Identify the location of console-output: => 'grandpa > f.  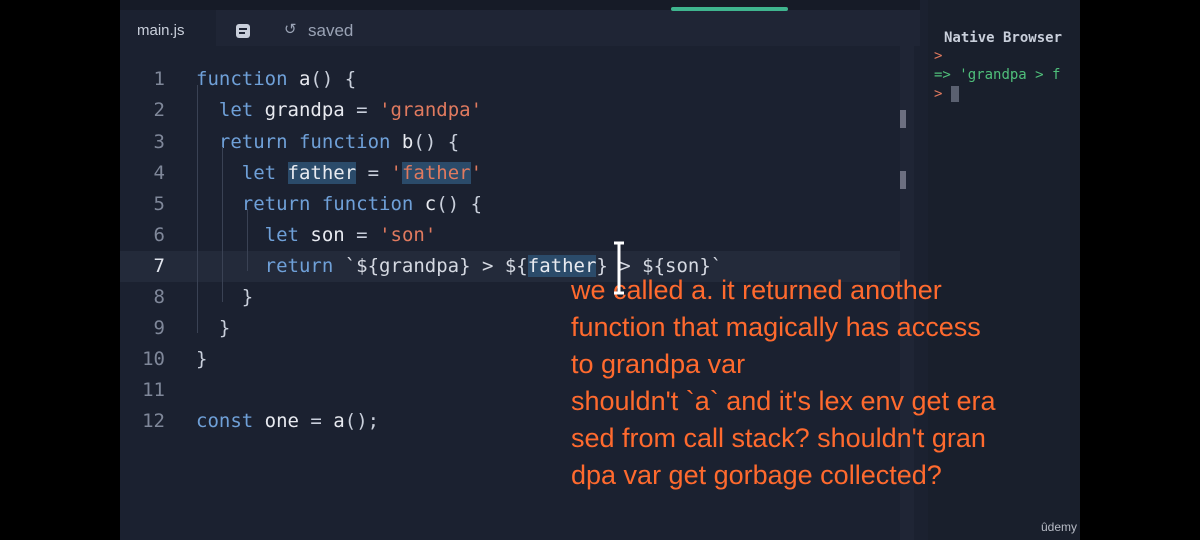
(997, 75).